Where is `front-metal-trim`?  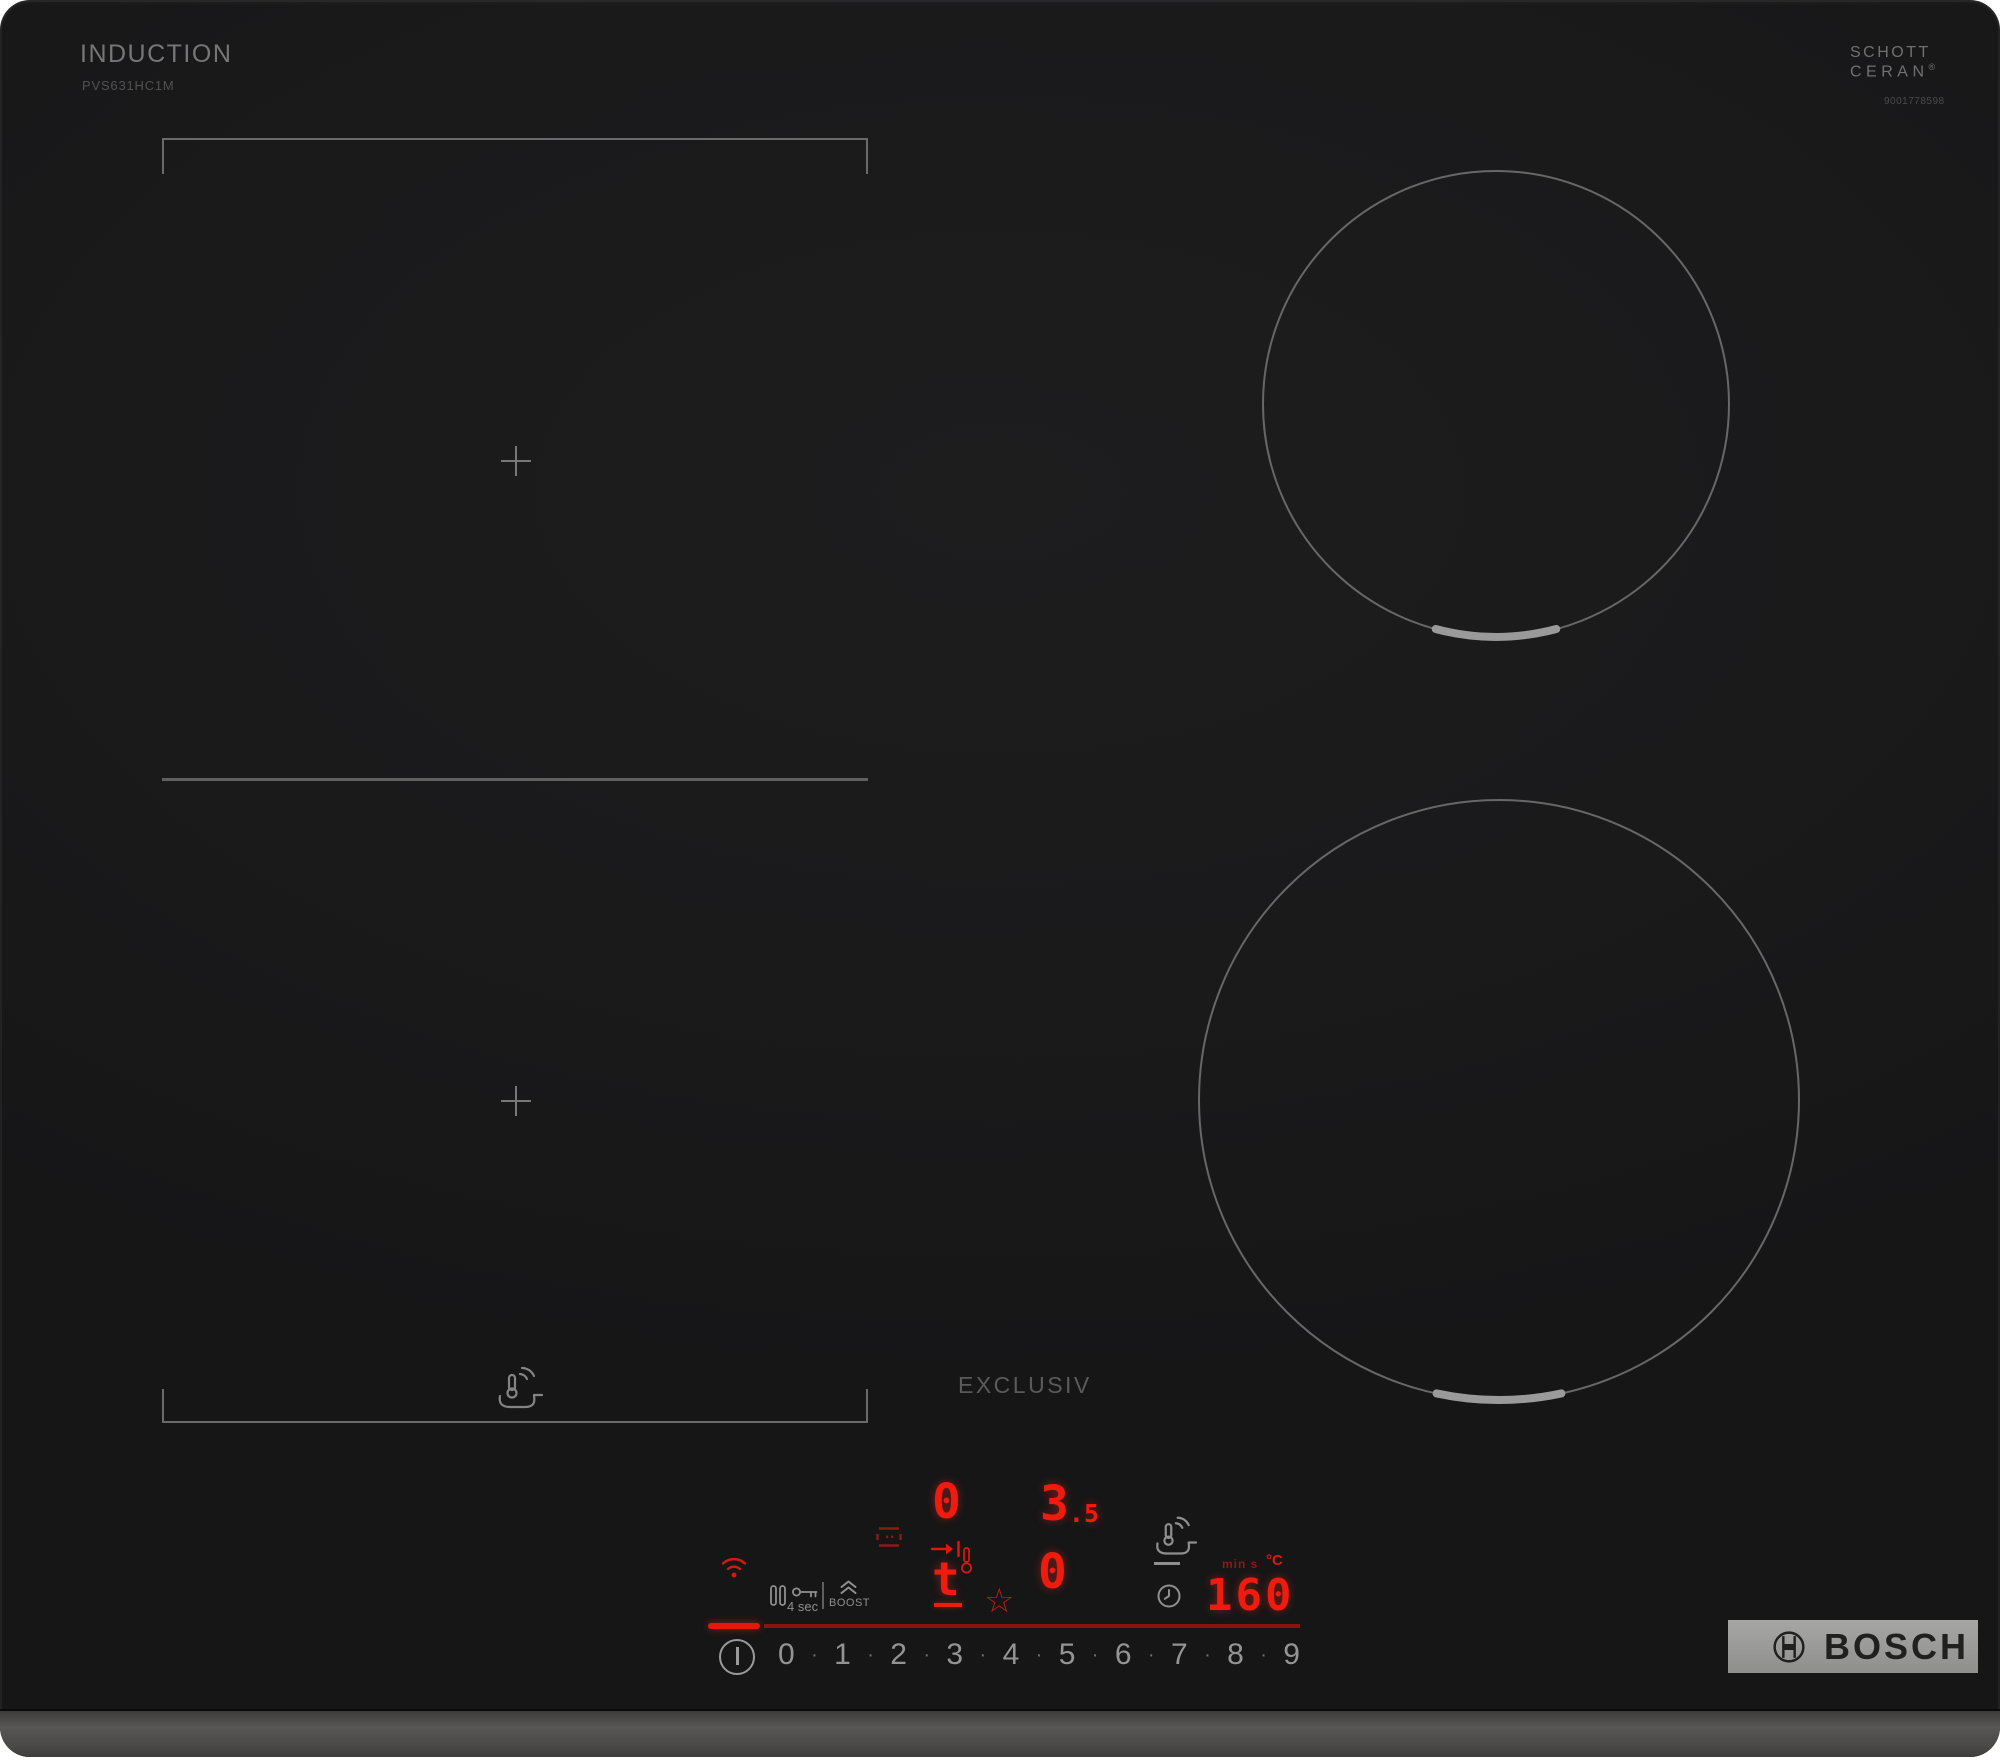
front-metal-trim is located at coordinates (1000, 1733).